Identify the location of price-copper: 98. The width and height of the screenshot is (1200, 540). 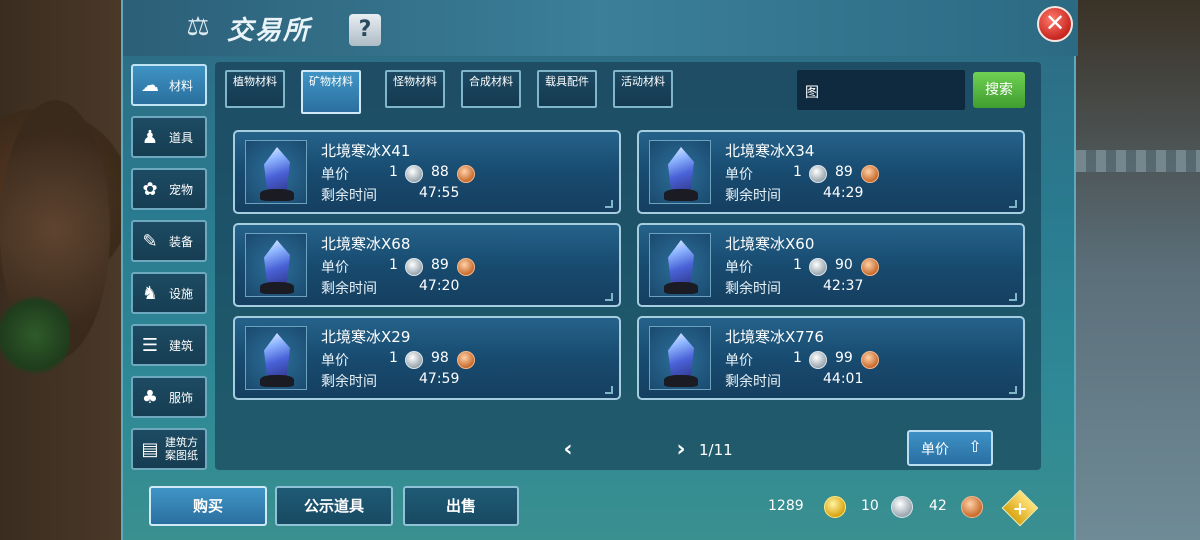
(440, 358).